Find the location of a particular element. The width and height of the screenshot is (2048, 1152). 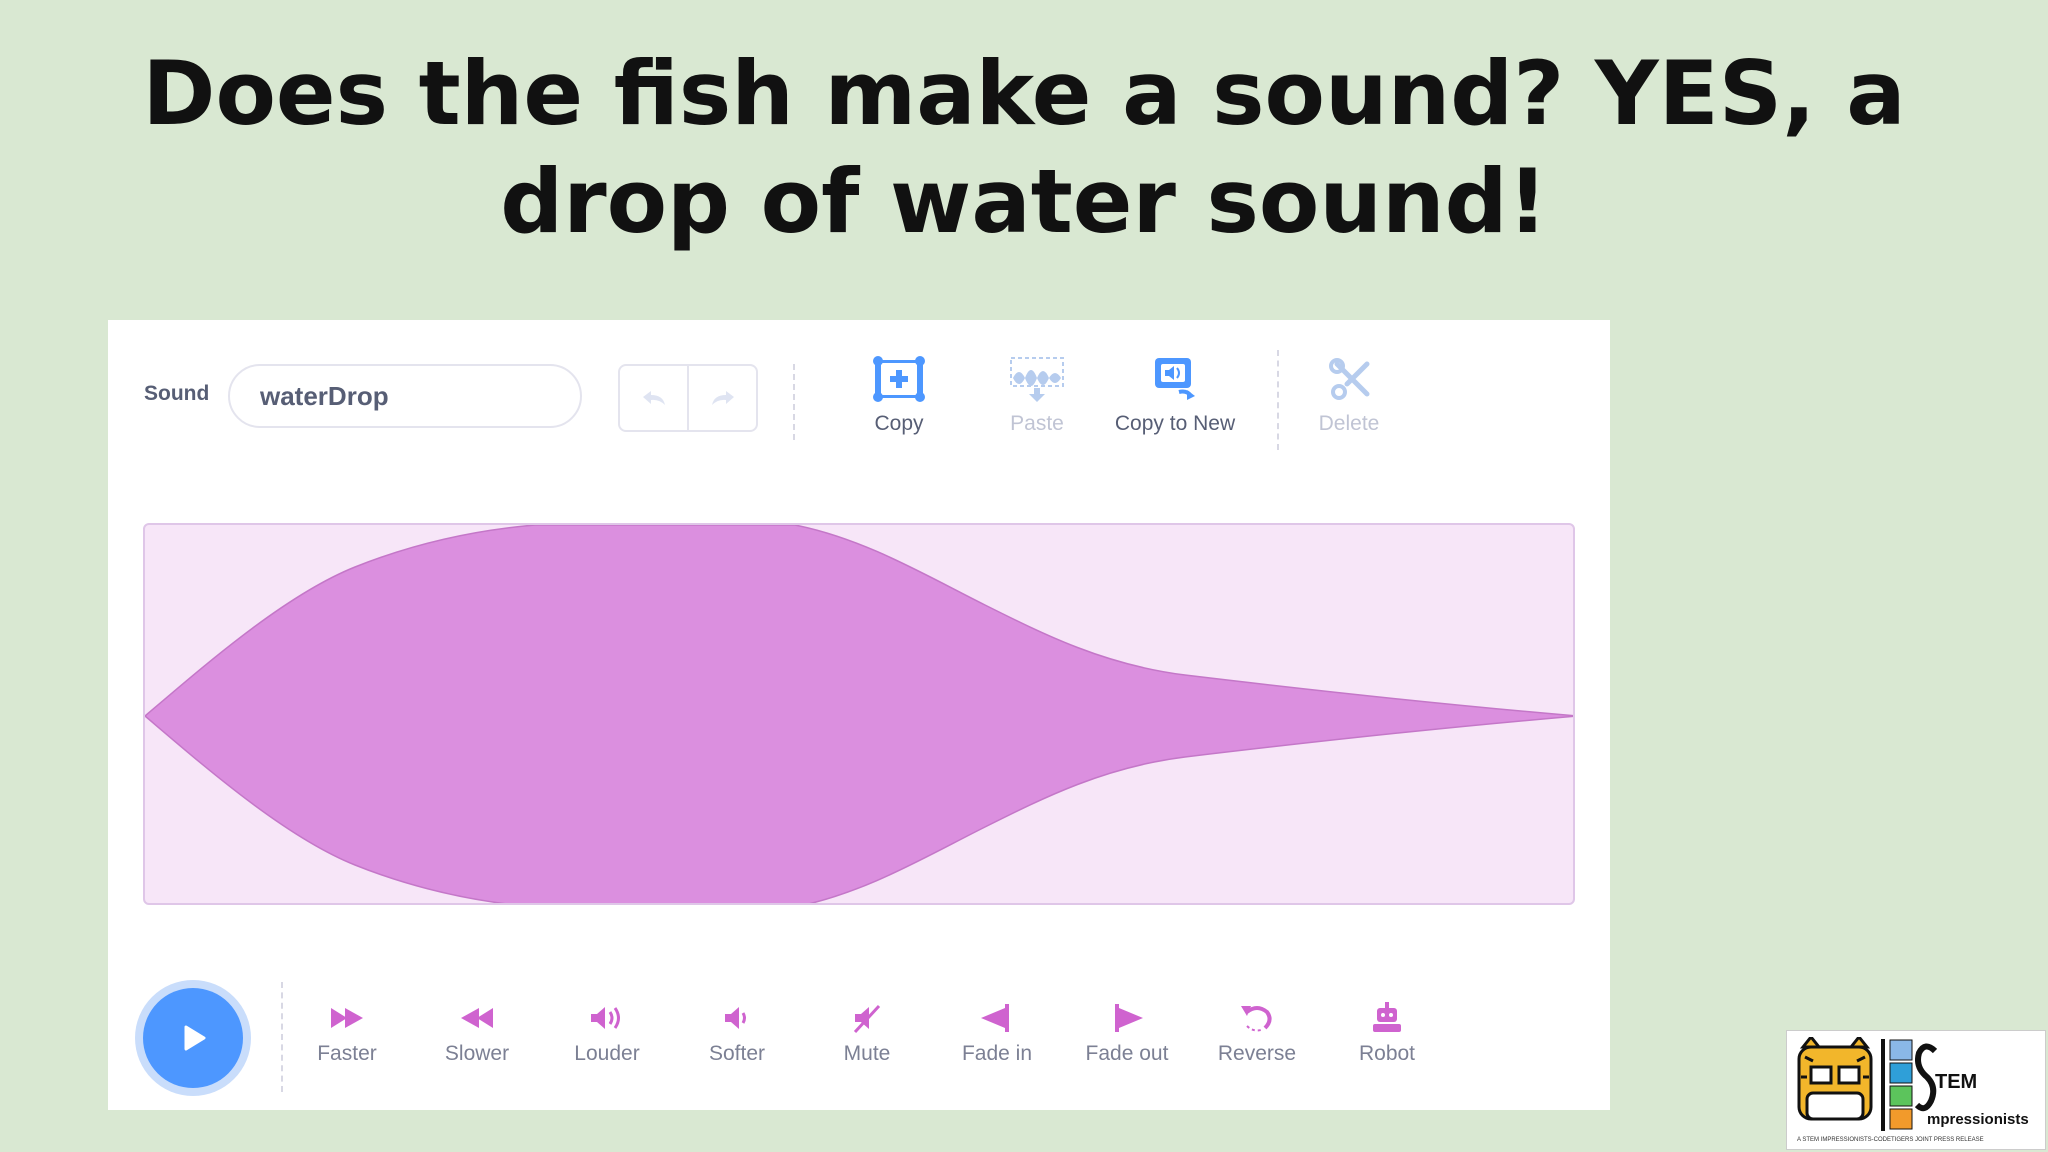

copy-to-new-button: Copy to New is located at coordinates (1175, 396).